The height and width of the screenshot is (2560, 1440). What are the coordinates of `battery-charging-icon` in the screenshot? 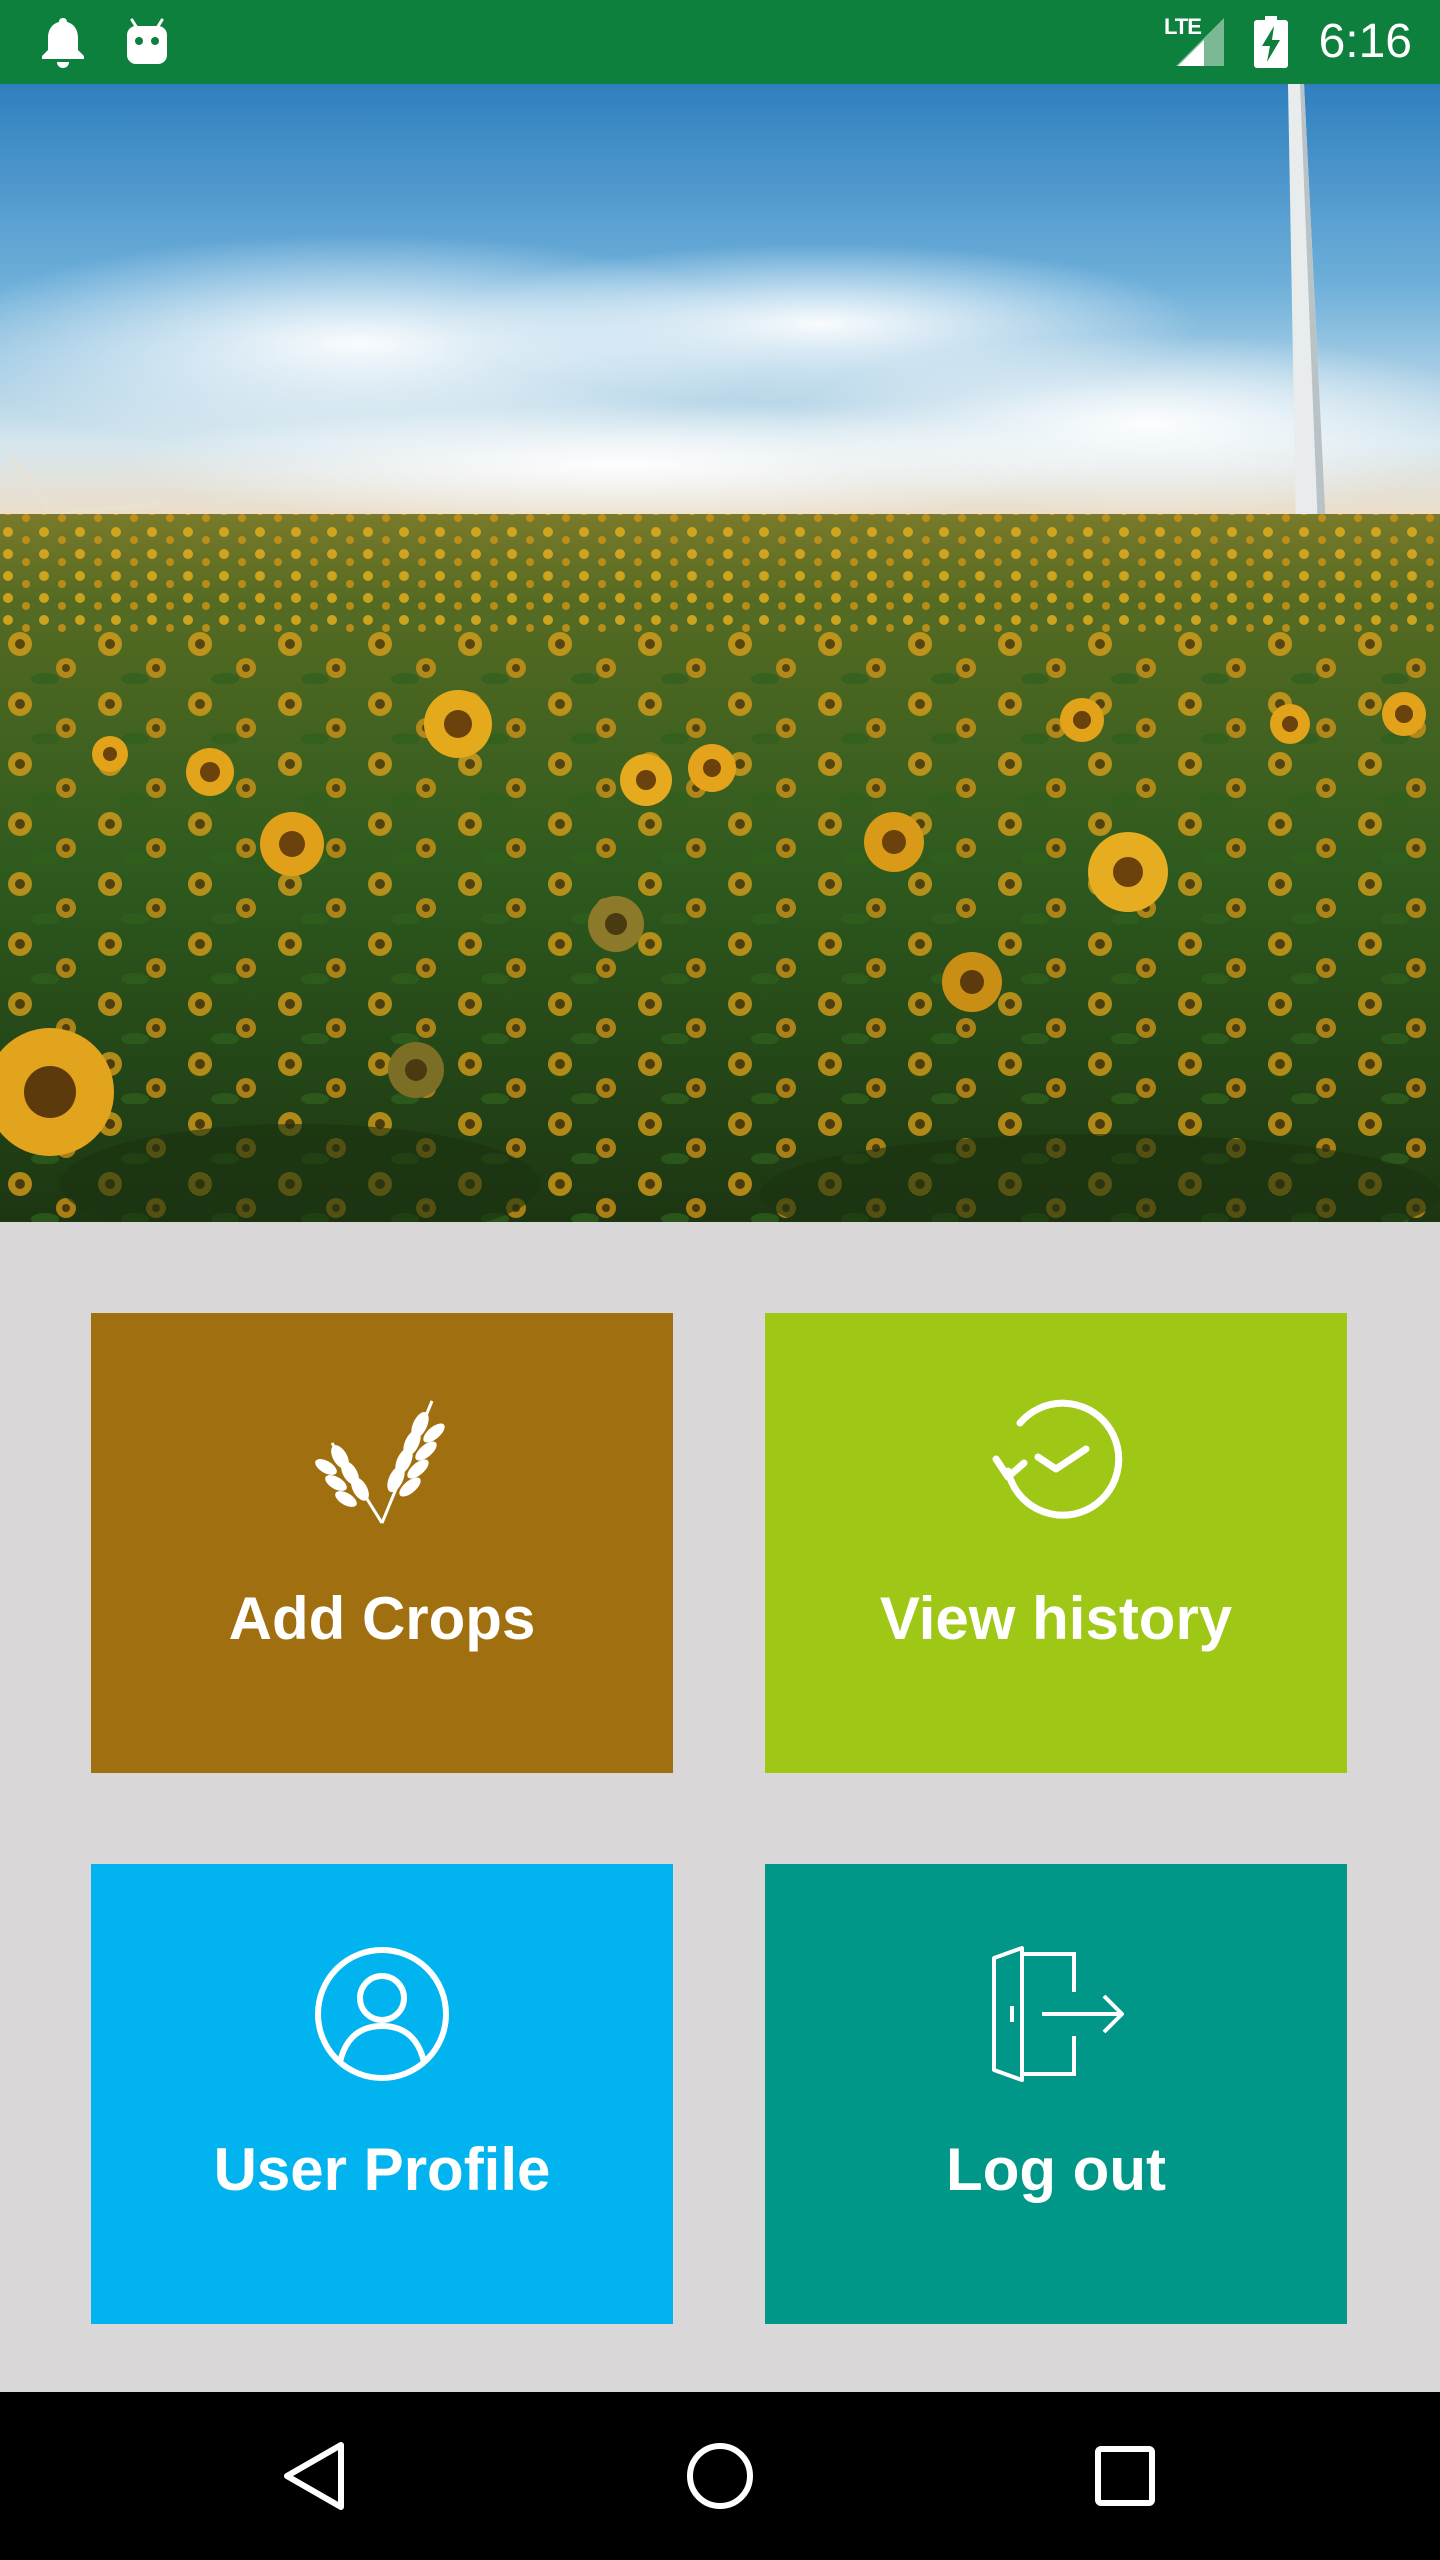 It's located at (1271, 42).